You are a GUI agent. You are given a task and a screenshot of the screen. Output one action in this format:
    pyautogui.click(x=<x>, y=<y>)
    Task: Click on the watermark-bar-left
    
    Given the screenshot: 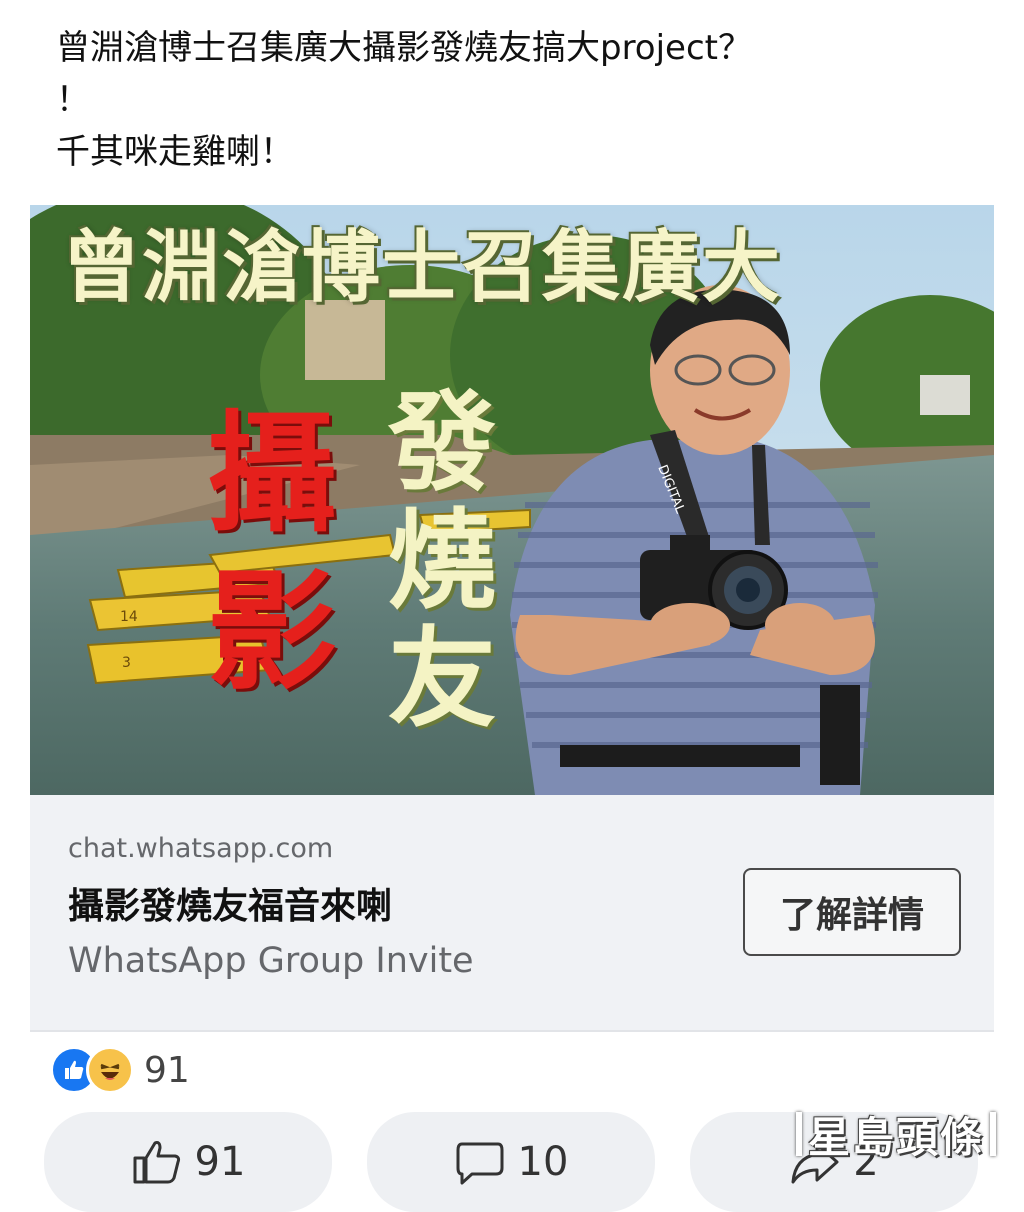 What is the action you would take?
    pyautogui.click(x=798, y=1134)
    